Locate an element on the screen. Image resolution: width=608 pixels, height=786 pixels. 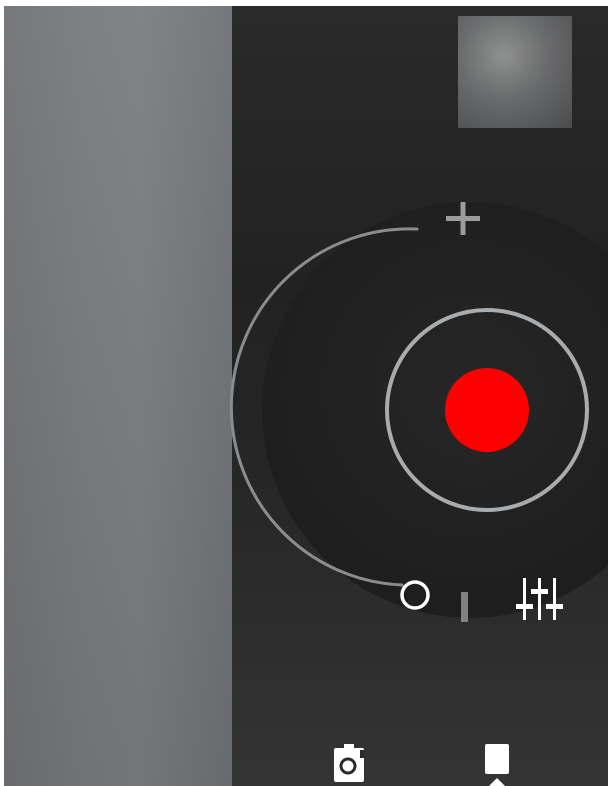
gallery-thumbnail is located at coordinates (515, 72).